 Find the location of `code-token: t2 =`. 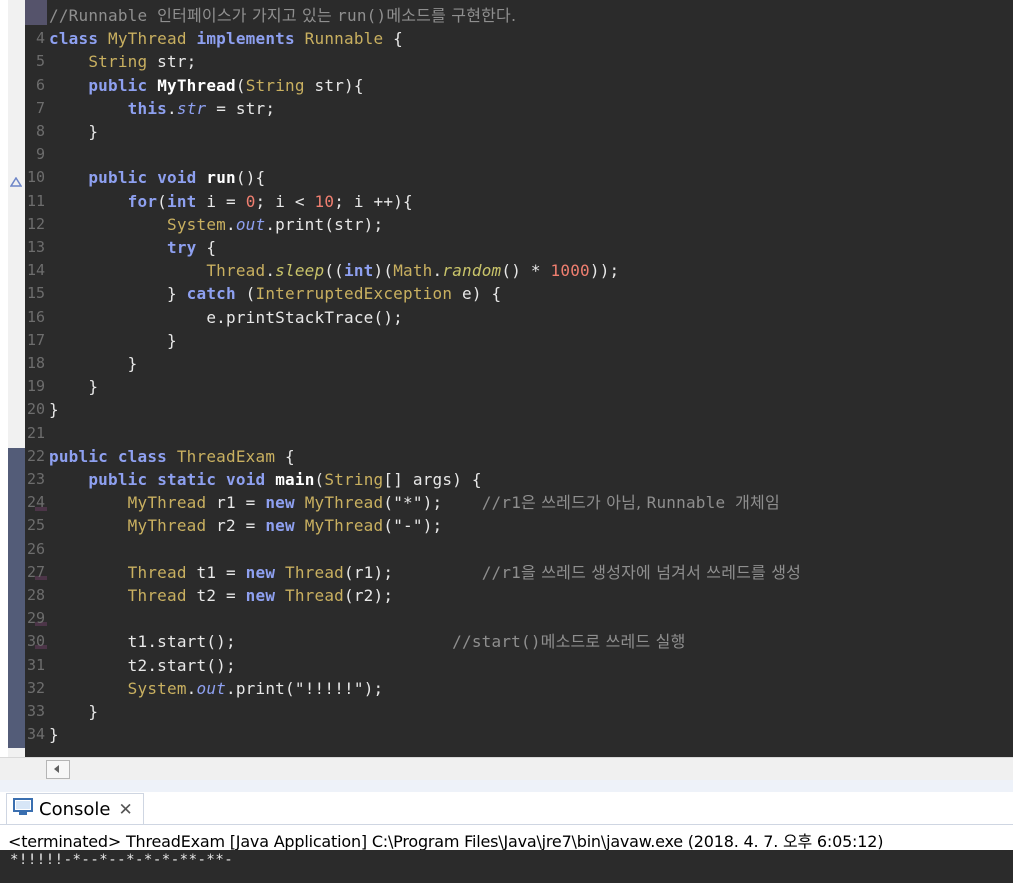

code-token: t2 = is located at coordinates (216, 595).